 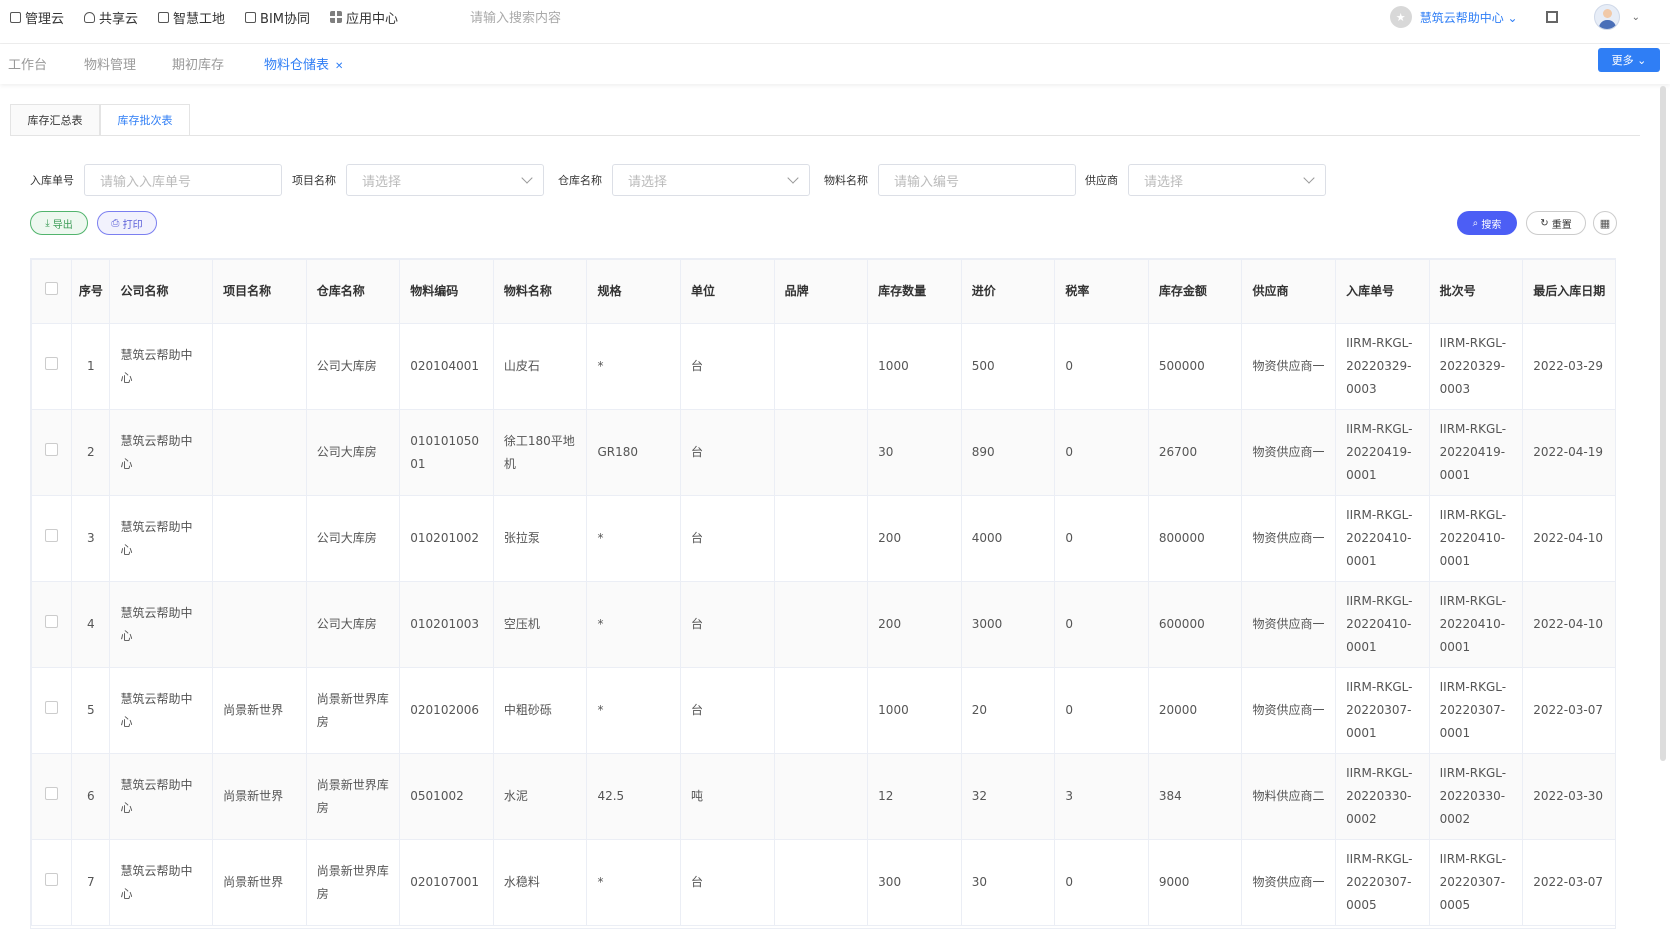 What do you see at coordinates (353, 882) in the screenshot?
I see `table-cell: 尚景新世界库房` at bounding box center [353, 882].